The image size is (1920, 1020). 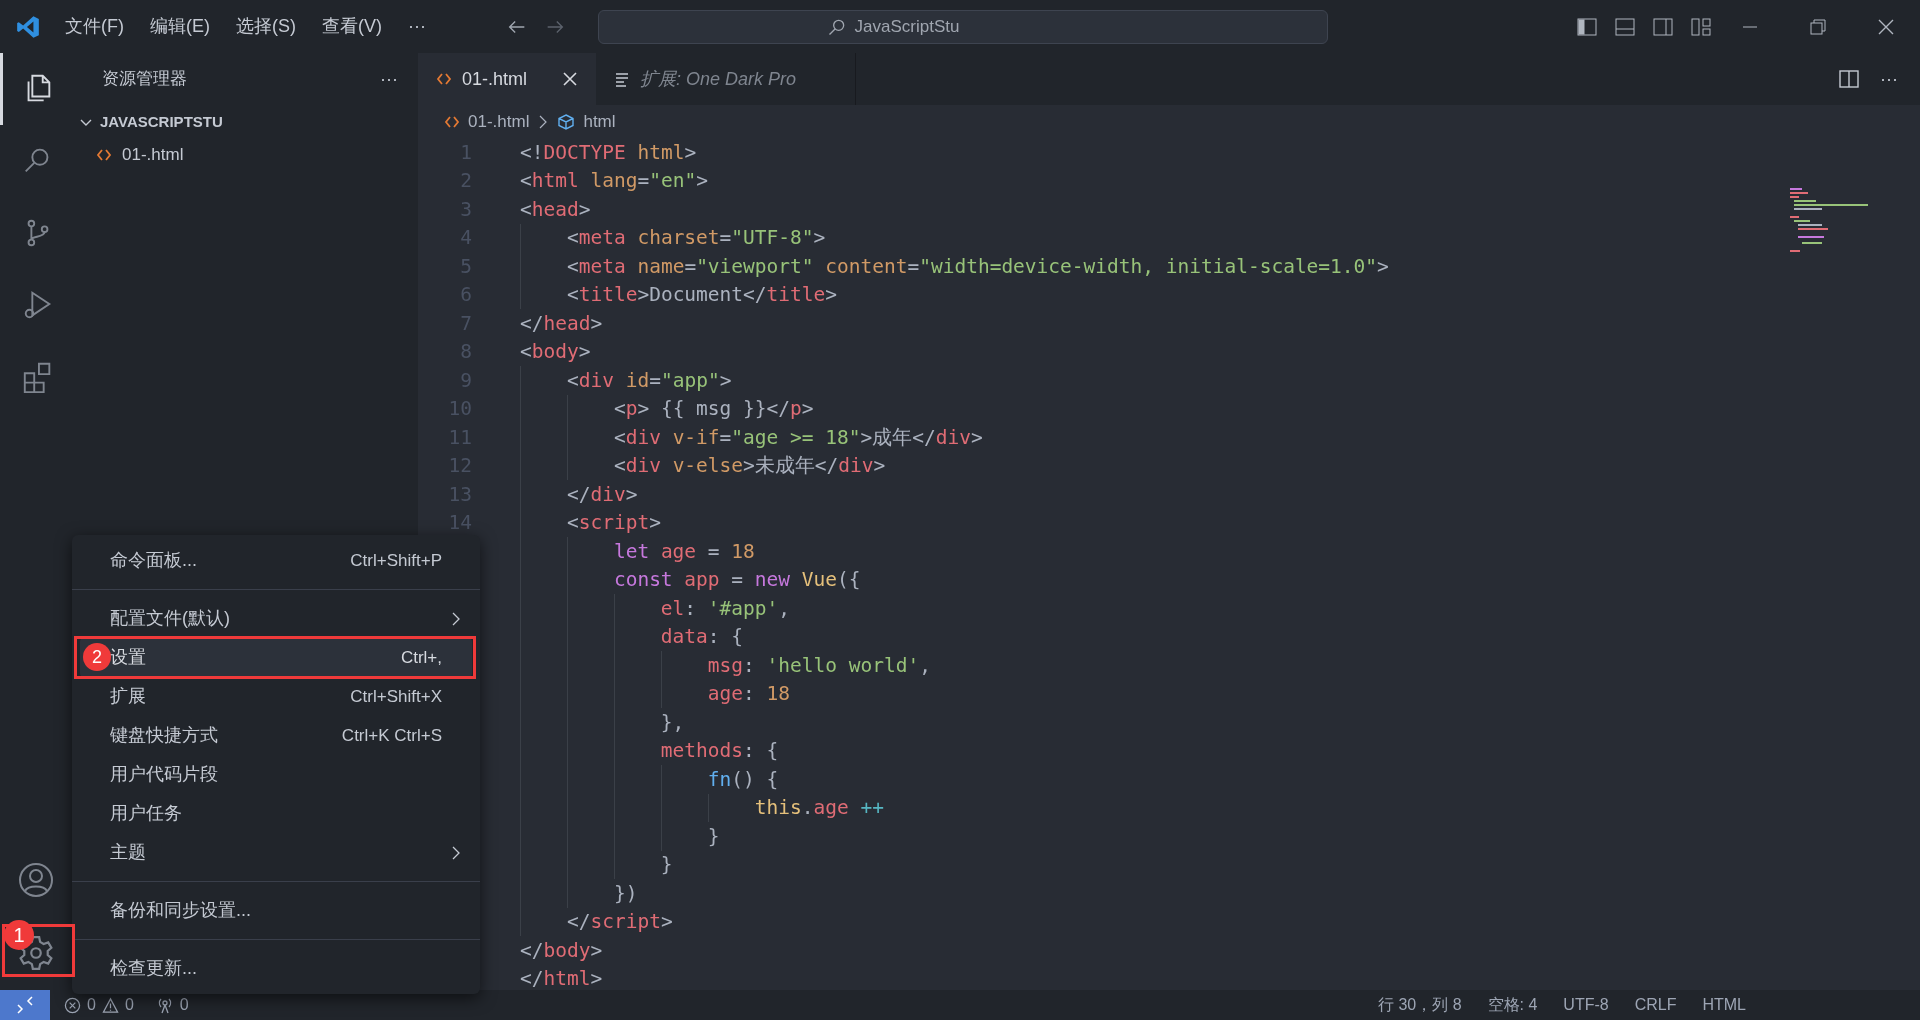 What do you see at coordinates (1419, 1005) in the screenshot?
I see `status-item: 行 30，列 8` at bounding box center [1419, 1005].